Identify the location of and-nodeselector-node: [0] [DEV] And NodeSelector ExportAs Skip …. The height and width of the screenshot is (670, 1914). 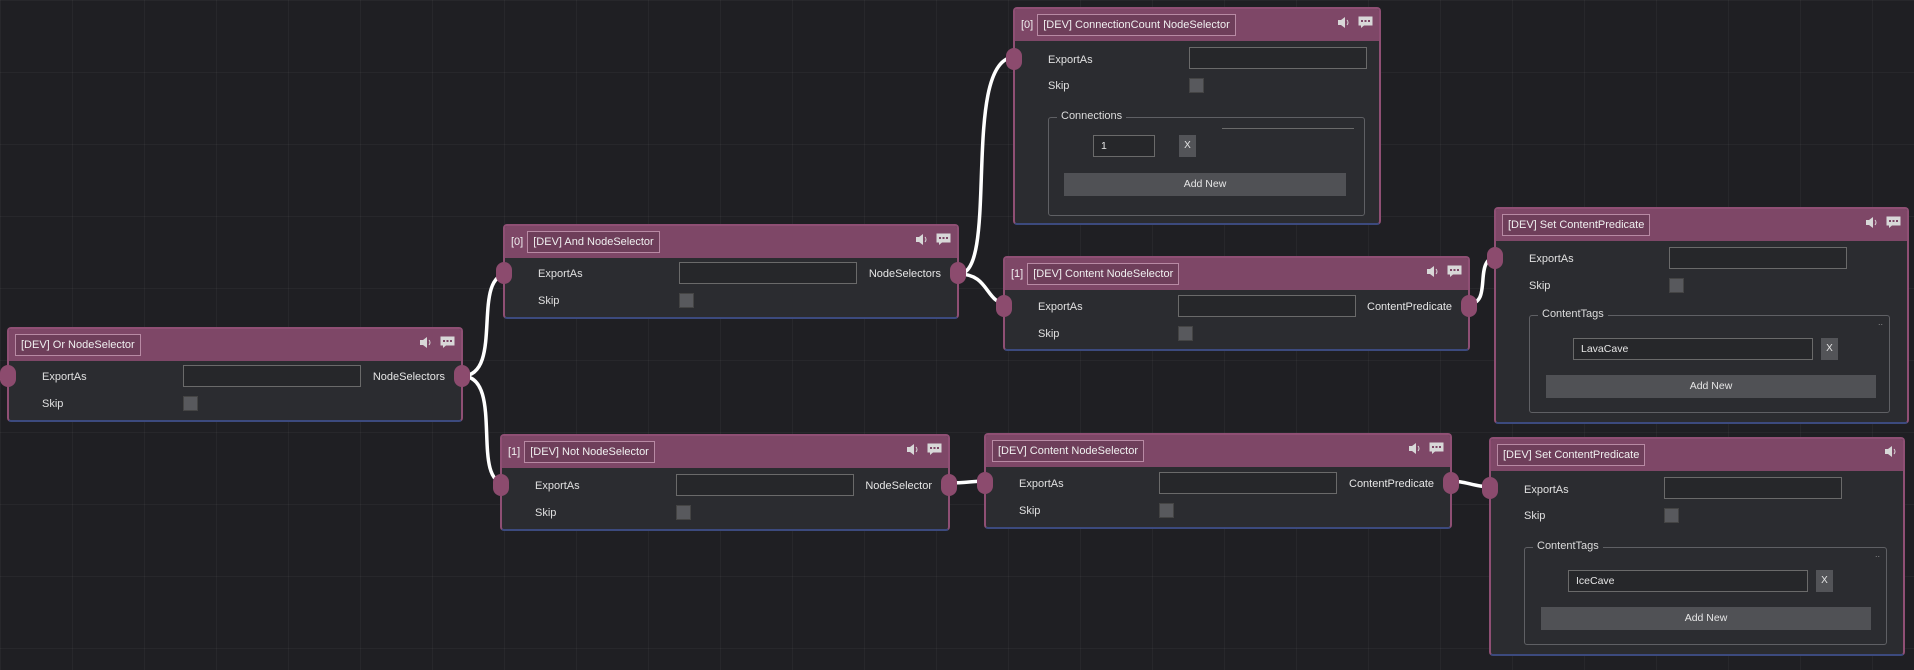
(731, 271).